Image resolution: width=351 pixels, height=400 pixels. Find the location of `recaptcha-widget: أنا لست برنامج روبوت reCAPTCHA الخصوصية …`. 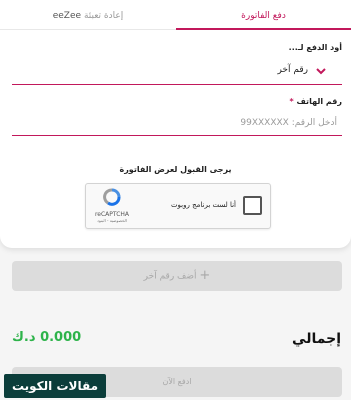

recaptcha-widget: أنا لست برنامج روبوت reCAPTCHA الخصوصية … is located at coordinates (178, 206).